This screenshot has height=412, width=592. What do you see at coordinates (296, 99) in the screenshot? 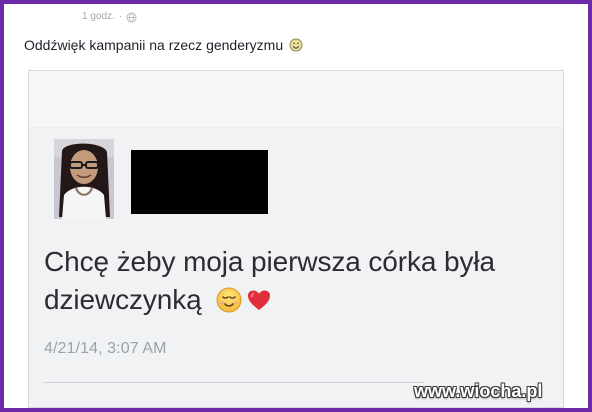
I see `card-header` at bounding box center [296, 99].